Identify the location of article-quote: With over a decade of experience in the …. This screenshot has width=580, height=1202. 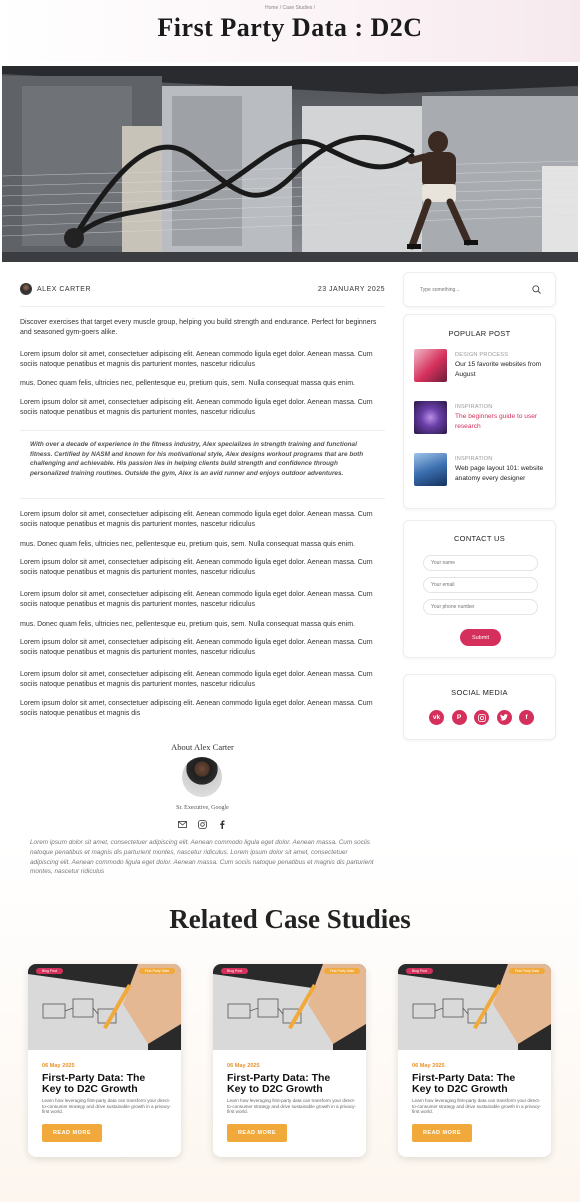
(197, 459).